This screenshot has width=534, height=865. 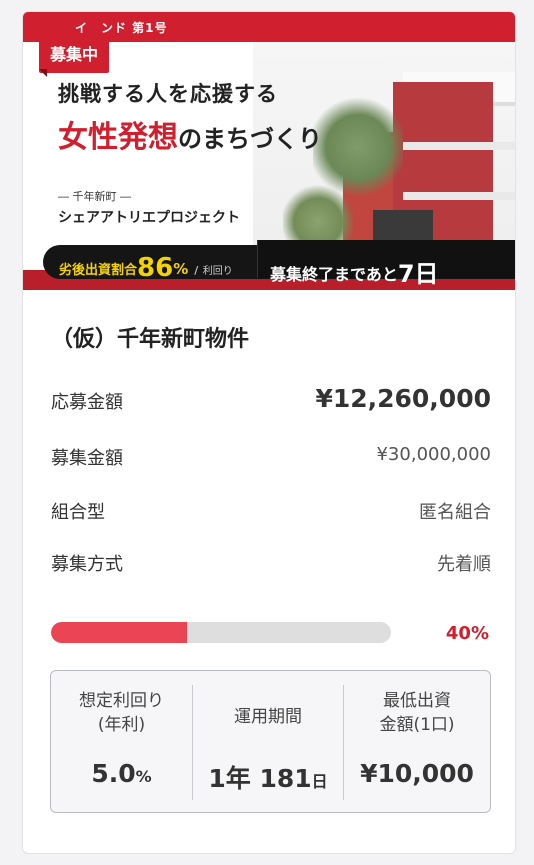 What do you see at coordinates (78, 512) in the screenshot?
I see `row-label: 組合型` at bounding box center [78, 512].